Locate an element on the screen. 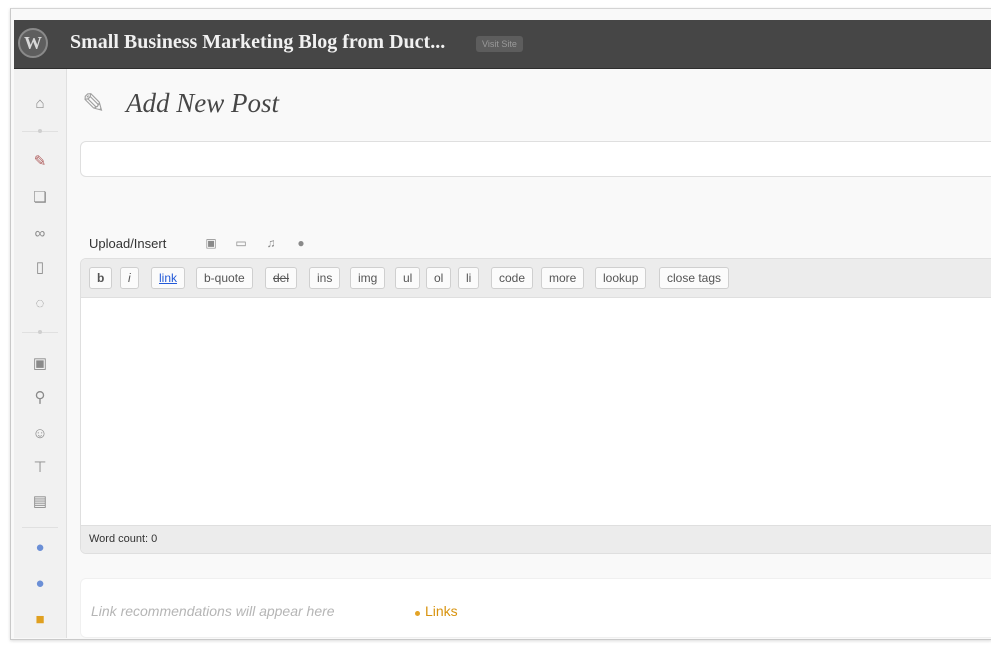 The height and width of the screenshot is (646, 991). qt-del-button: del is located at coordinates (281, 278).